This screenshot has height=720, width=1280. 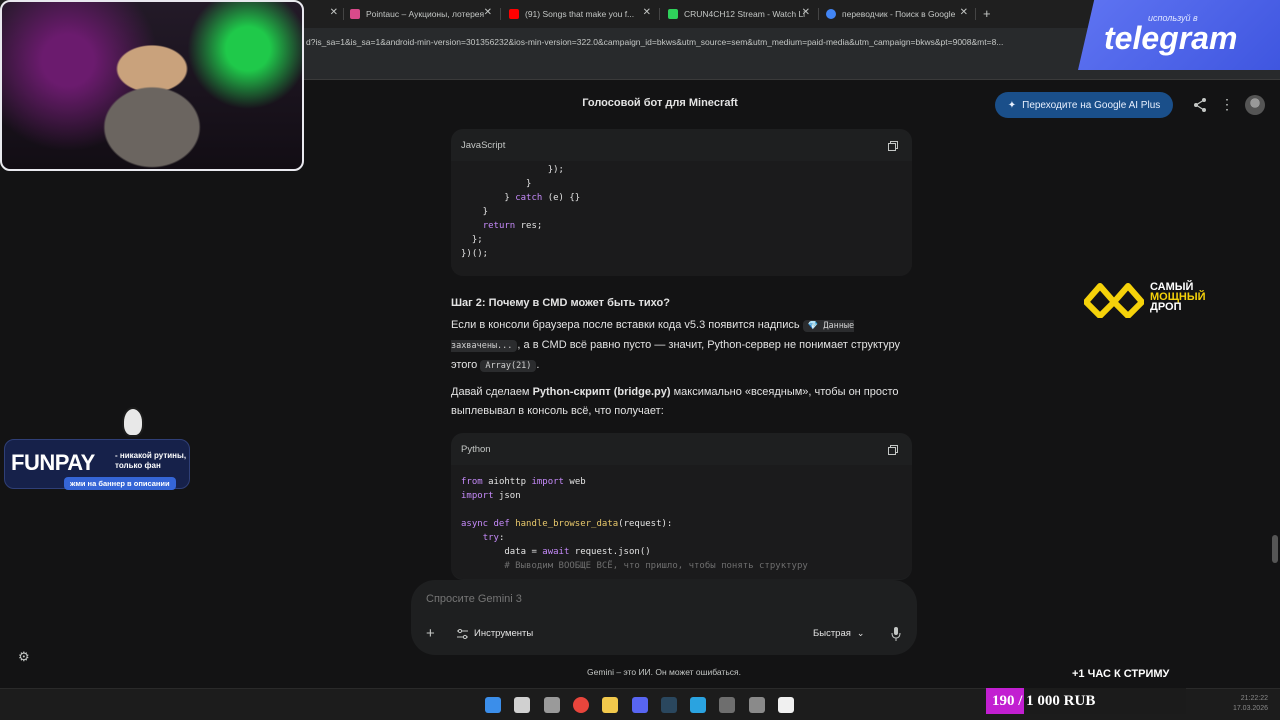 I want to click on stream-favicon-icon, so click(x=673, y=14).